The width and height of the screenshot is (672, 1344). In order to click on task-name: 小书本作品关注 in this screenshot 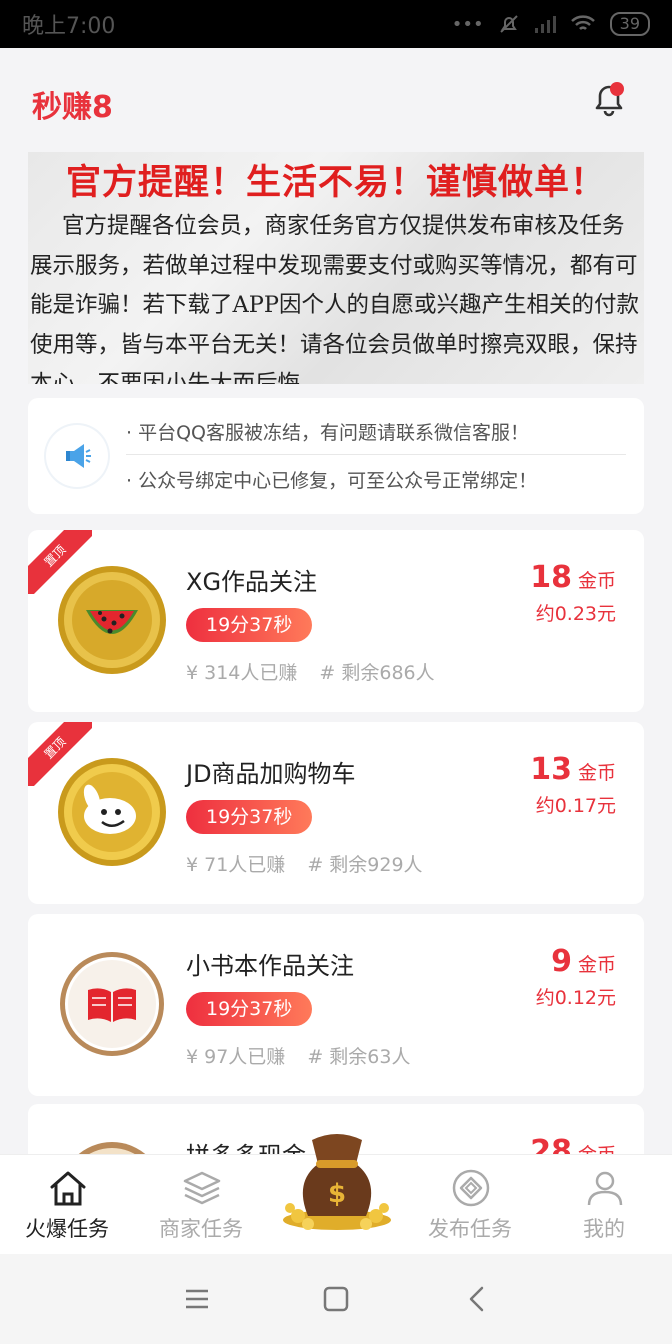, I will do `click(270, 966)`.